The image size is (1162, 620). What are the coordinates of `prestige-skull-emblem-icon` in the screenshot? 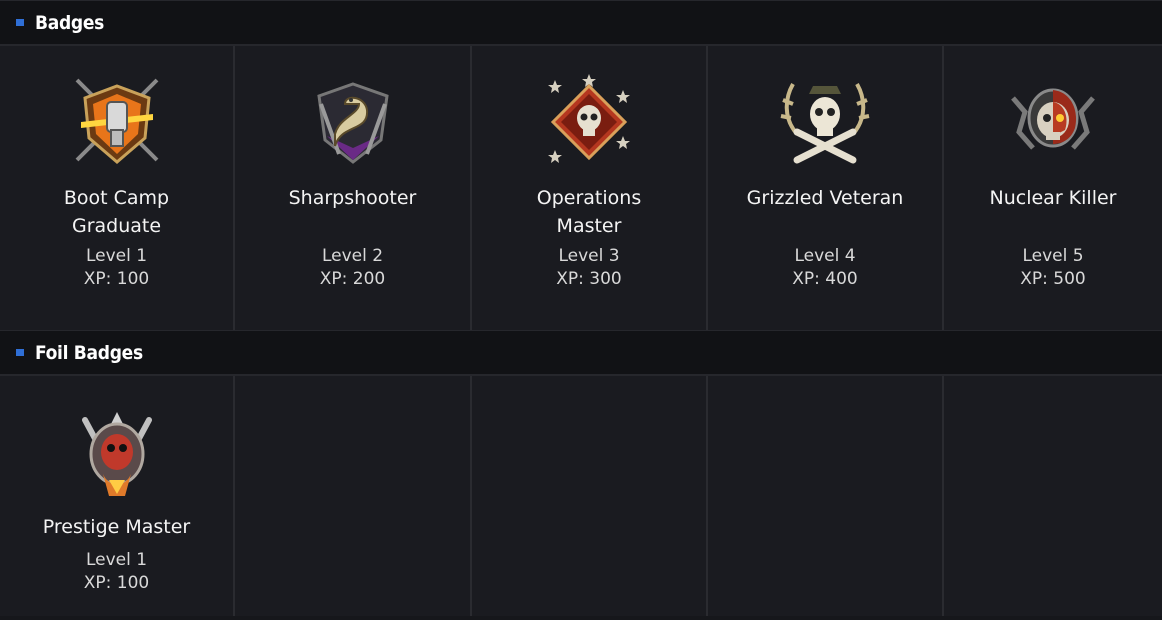 It's located at (116, 454).